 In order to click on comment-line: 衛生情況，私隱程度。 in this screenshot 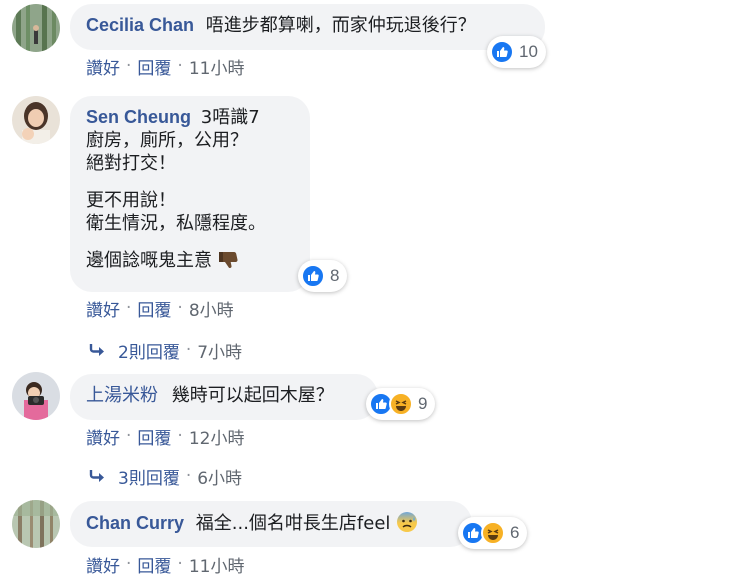, I will do `click(176, 223)`.